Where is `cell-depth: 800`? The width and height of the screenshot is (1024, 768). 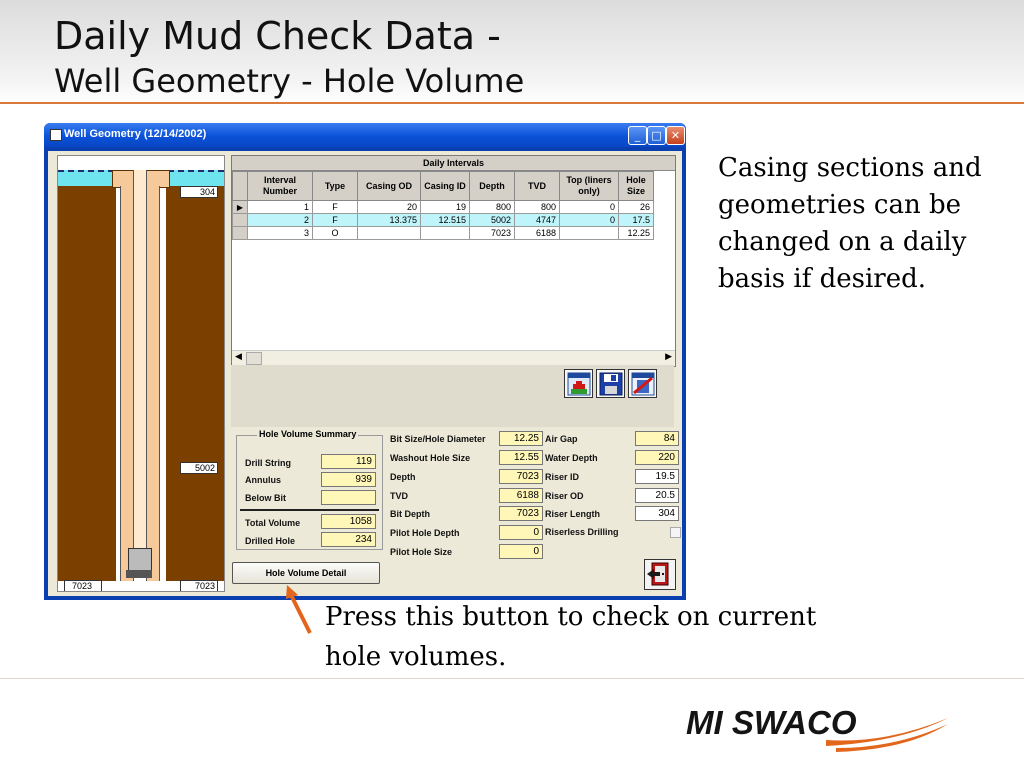 cell-depth: 800 is located at coordinates (492, 207).